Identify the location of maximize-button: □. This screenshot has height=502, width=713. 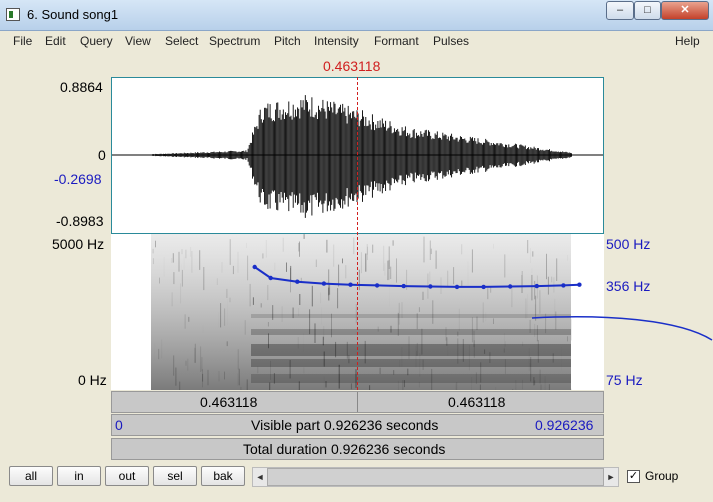
(647, 10).